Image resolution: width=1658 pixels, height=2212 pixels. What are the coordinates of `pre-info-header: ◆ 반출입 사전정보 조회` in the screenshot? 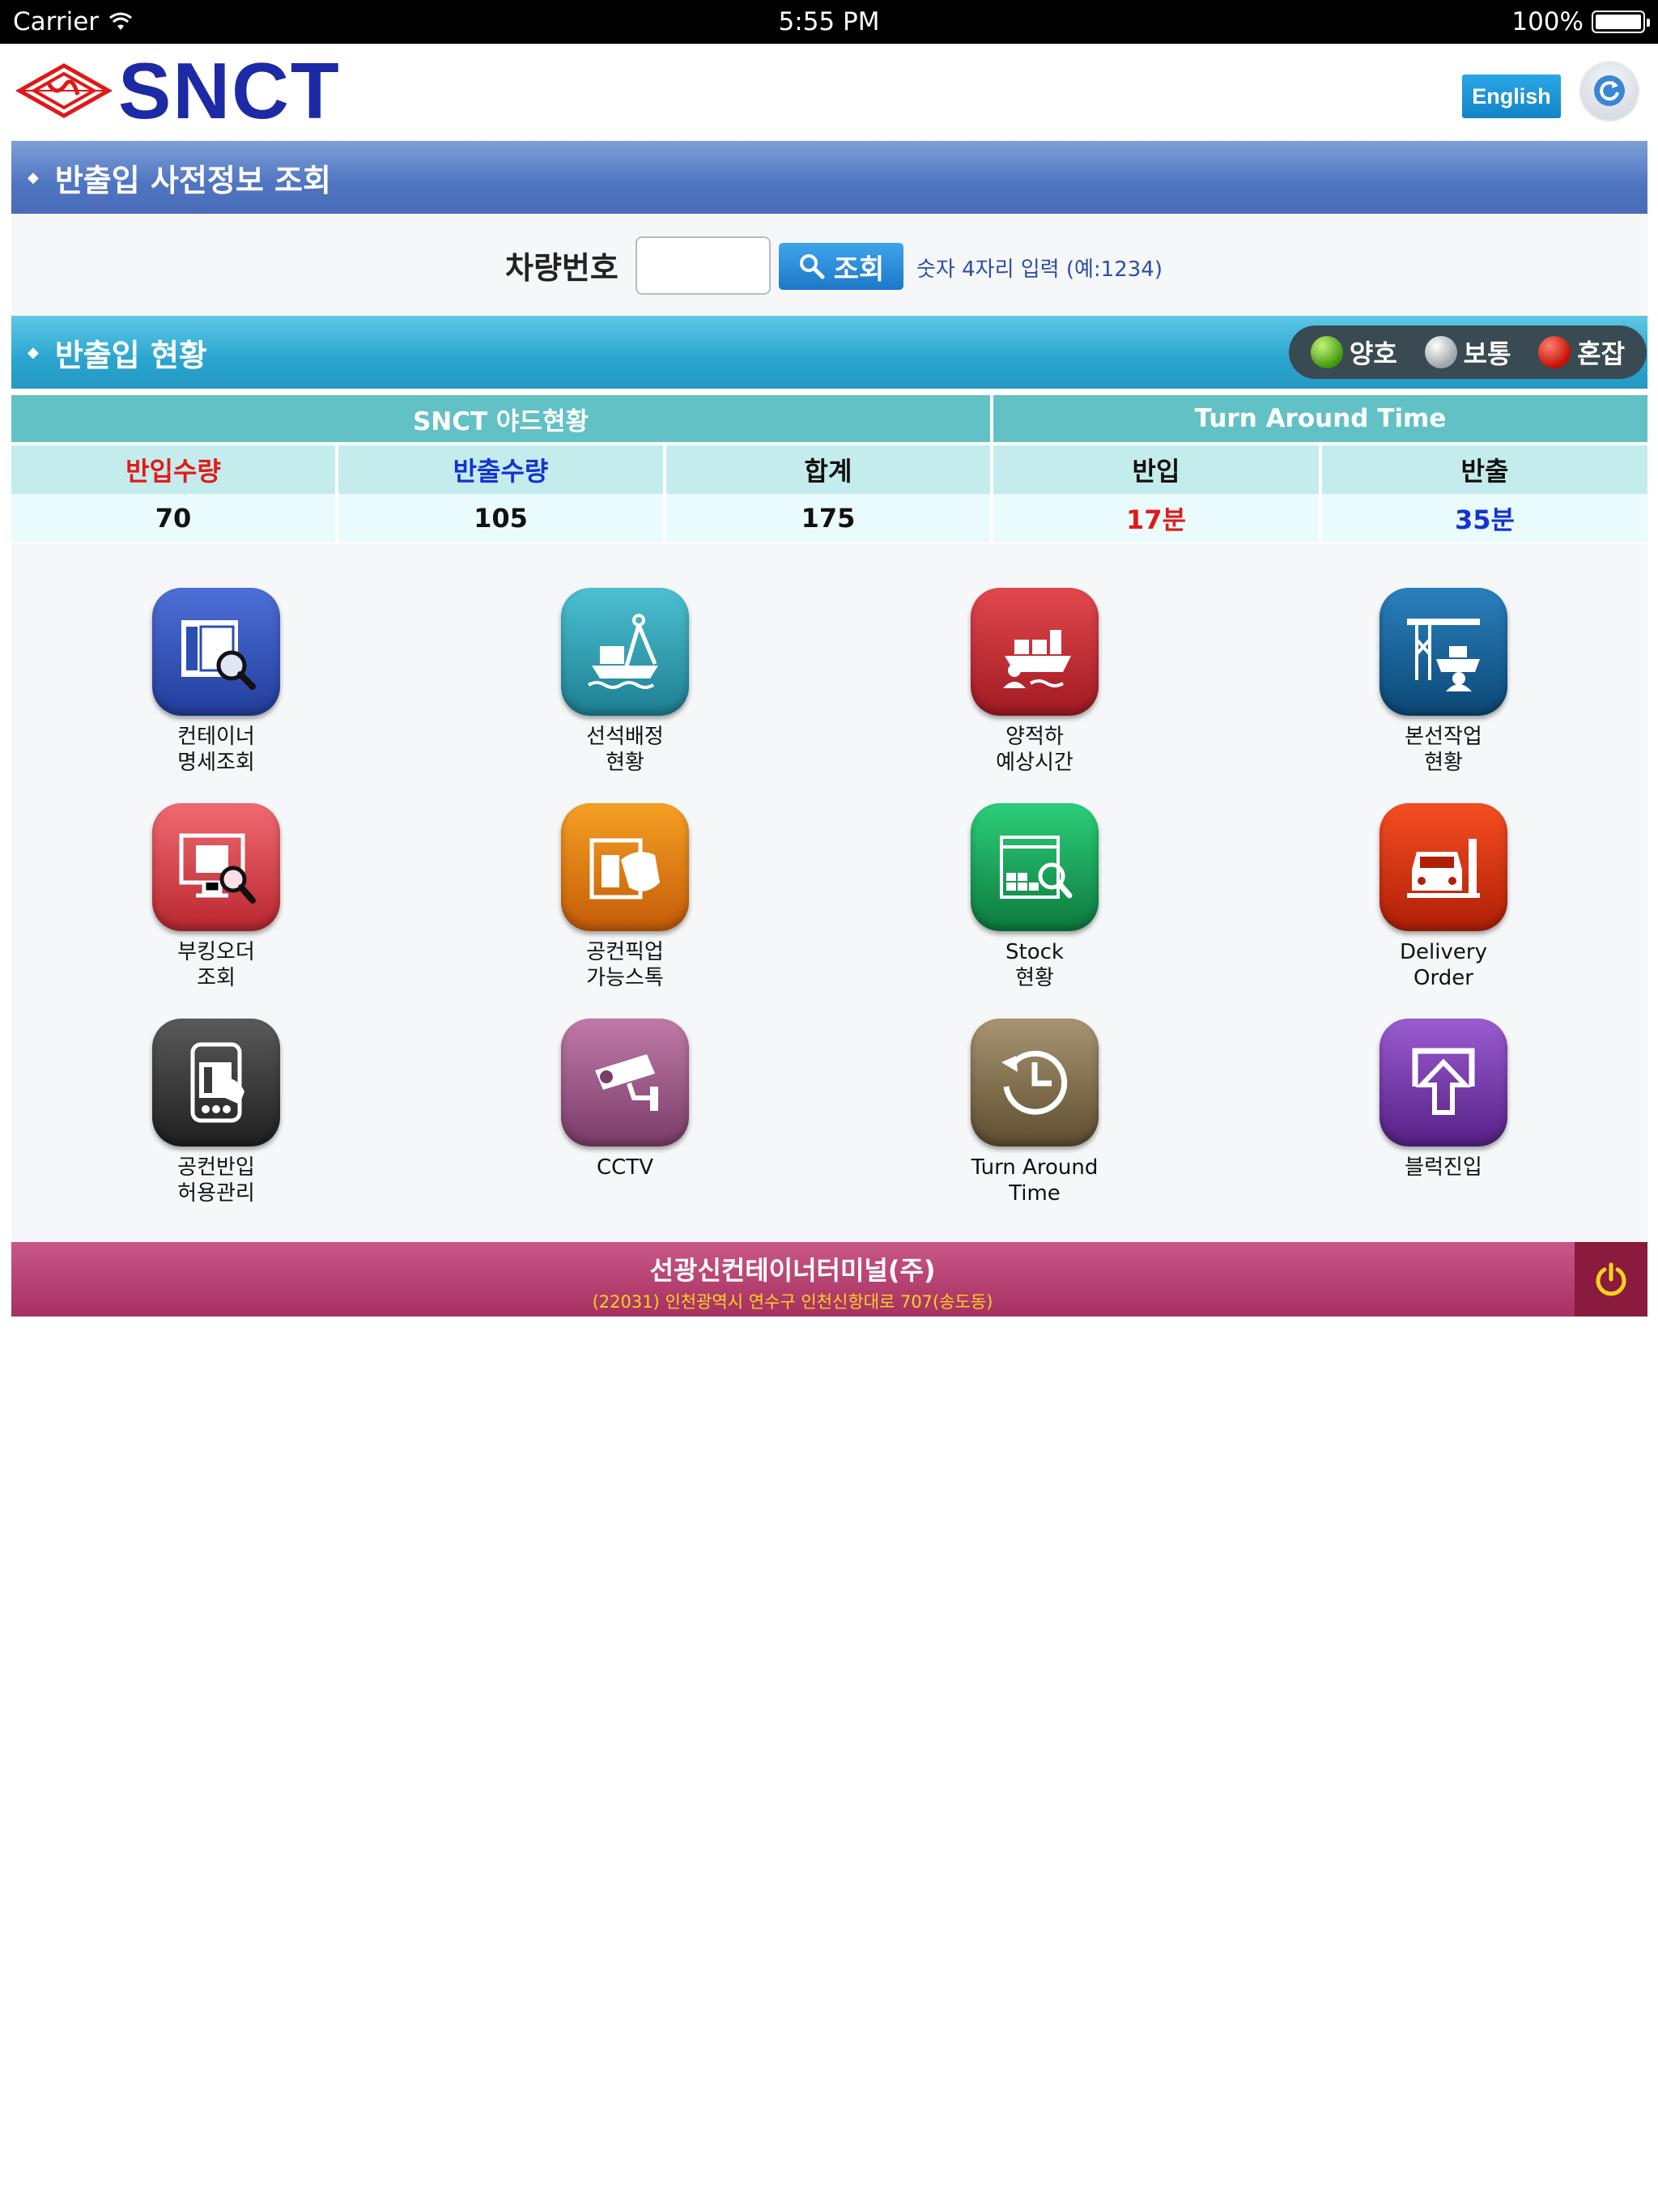 It's located at (829, 178).